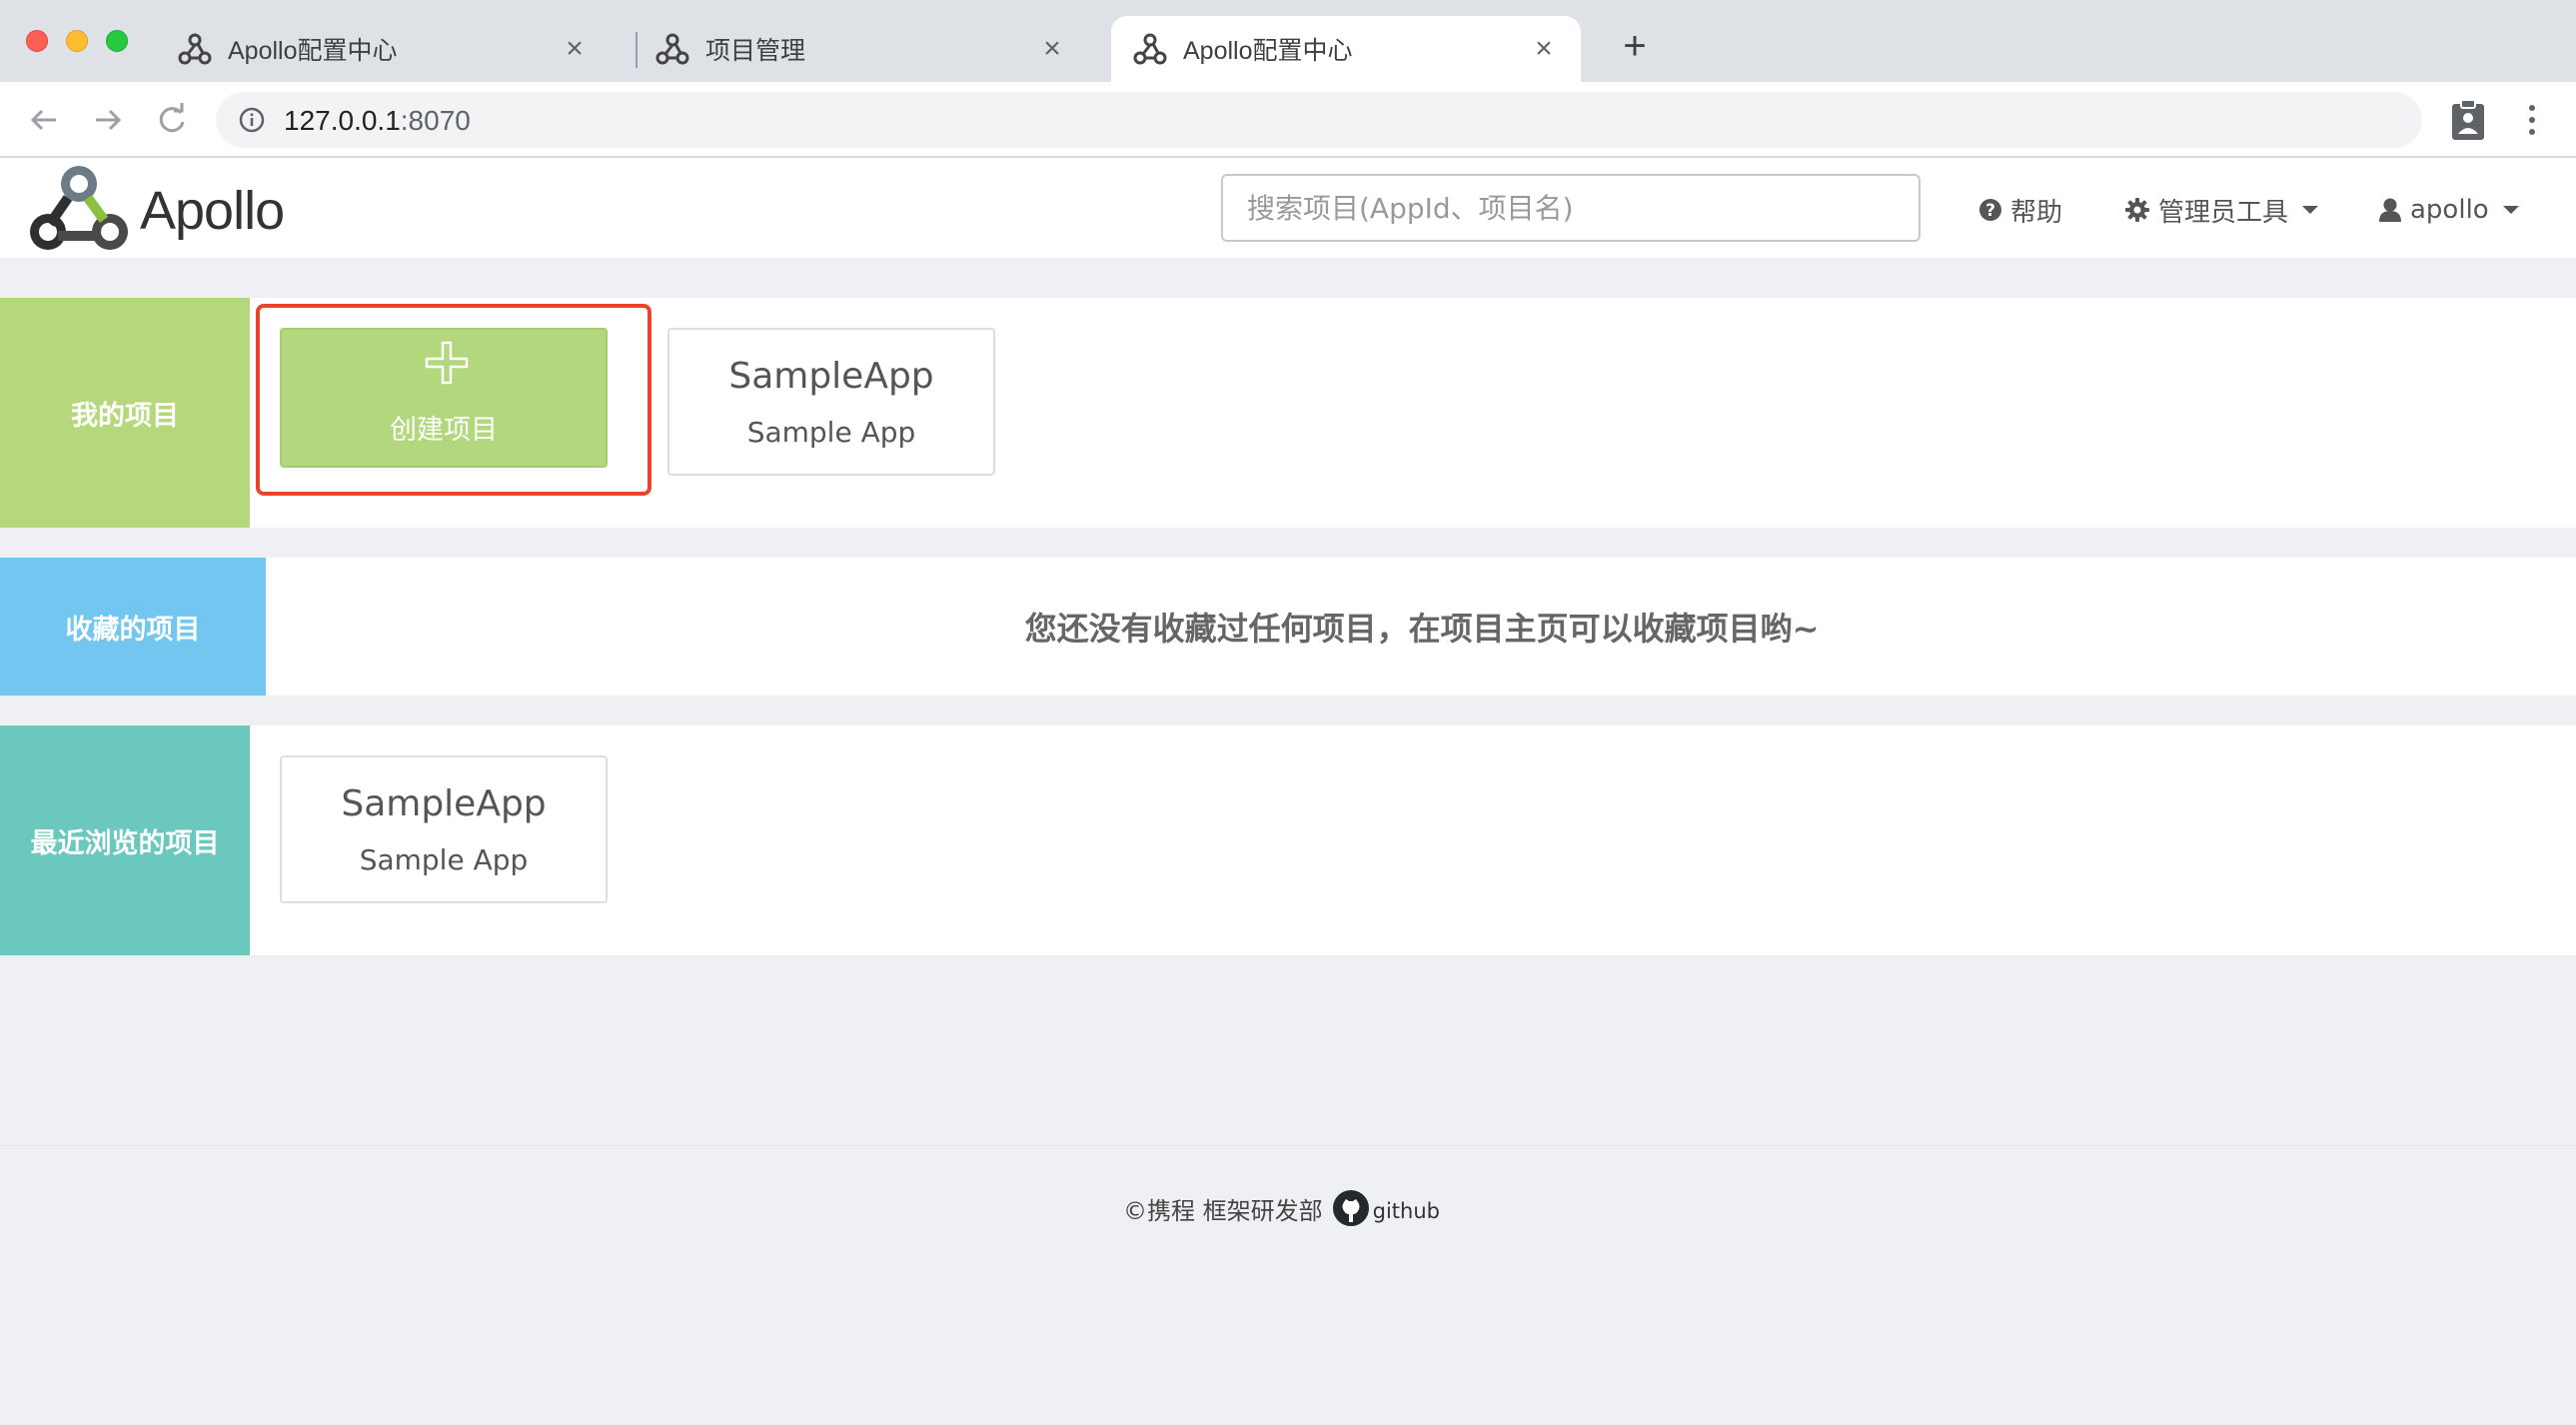 The height and width of the screenshot is (1425, 2576). What do you see at coordinates (44, 120) in the screenshot?
I see `back-arrow-icon` at bounding box center [44, 120].